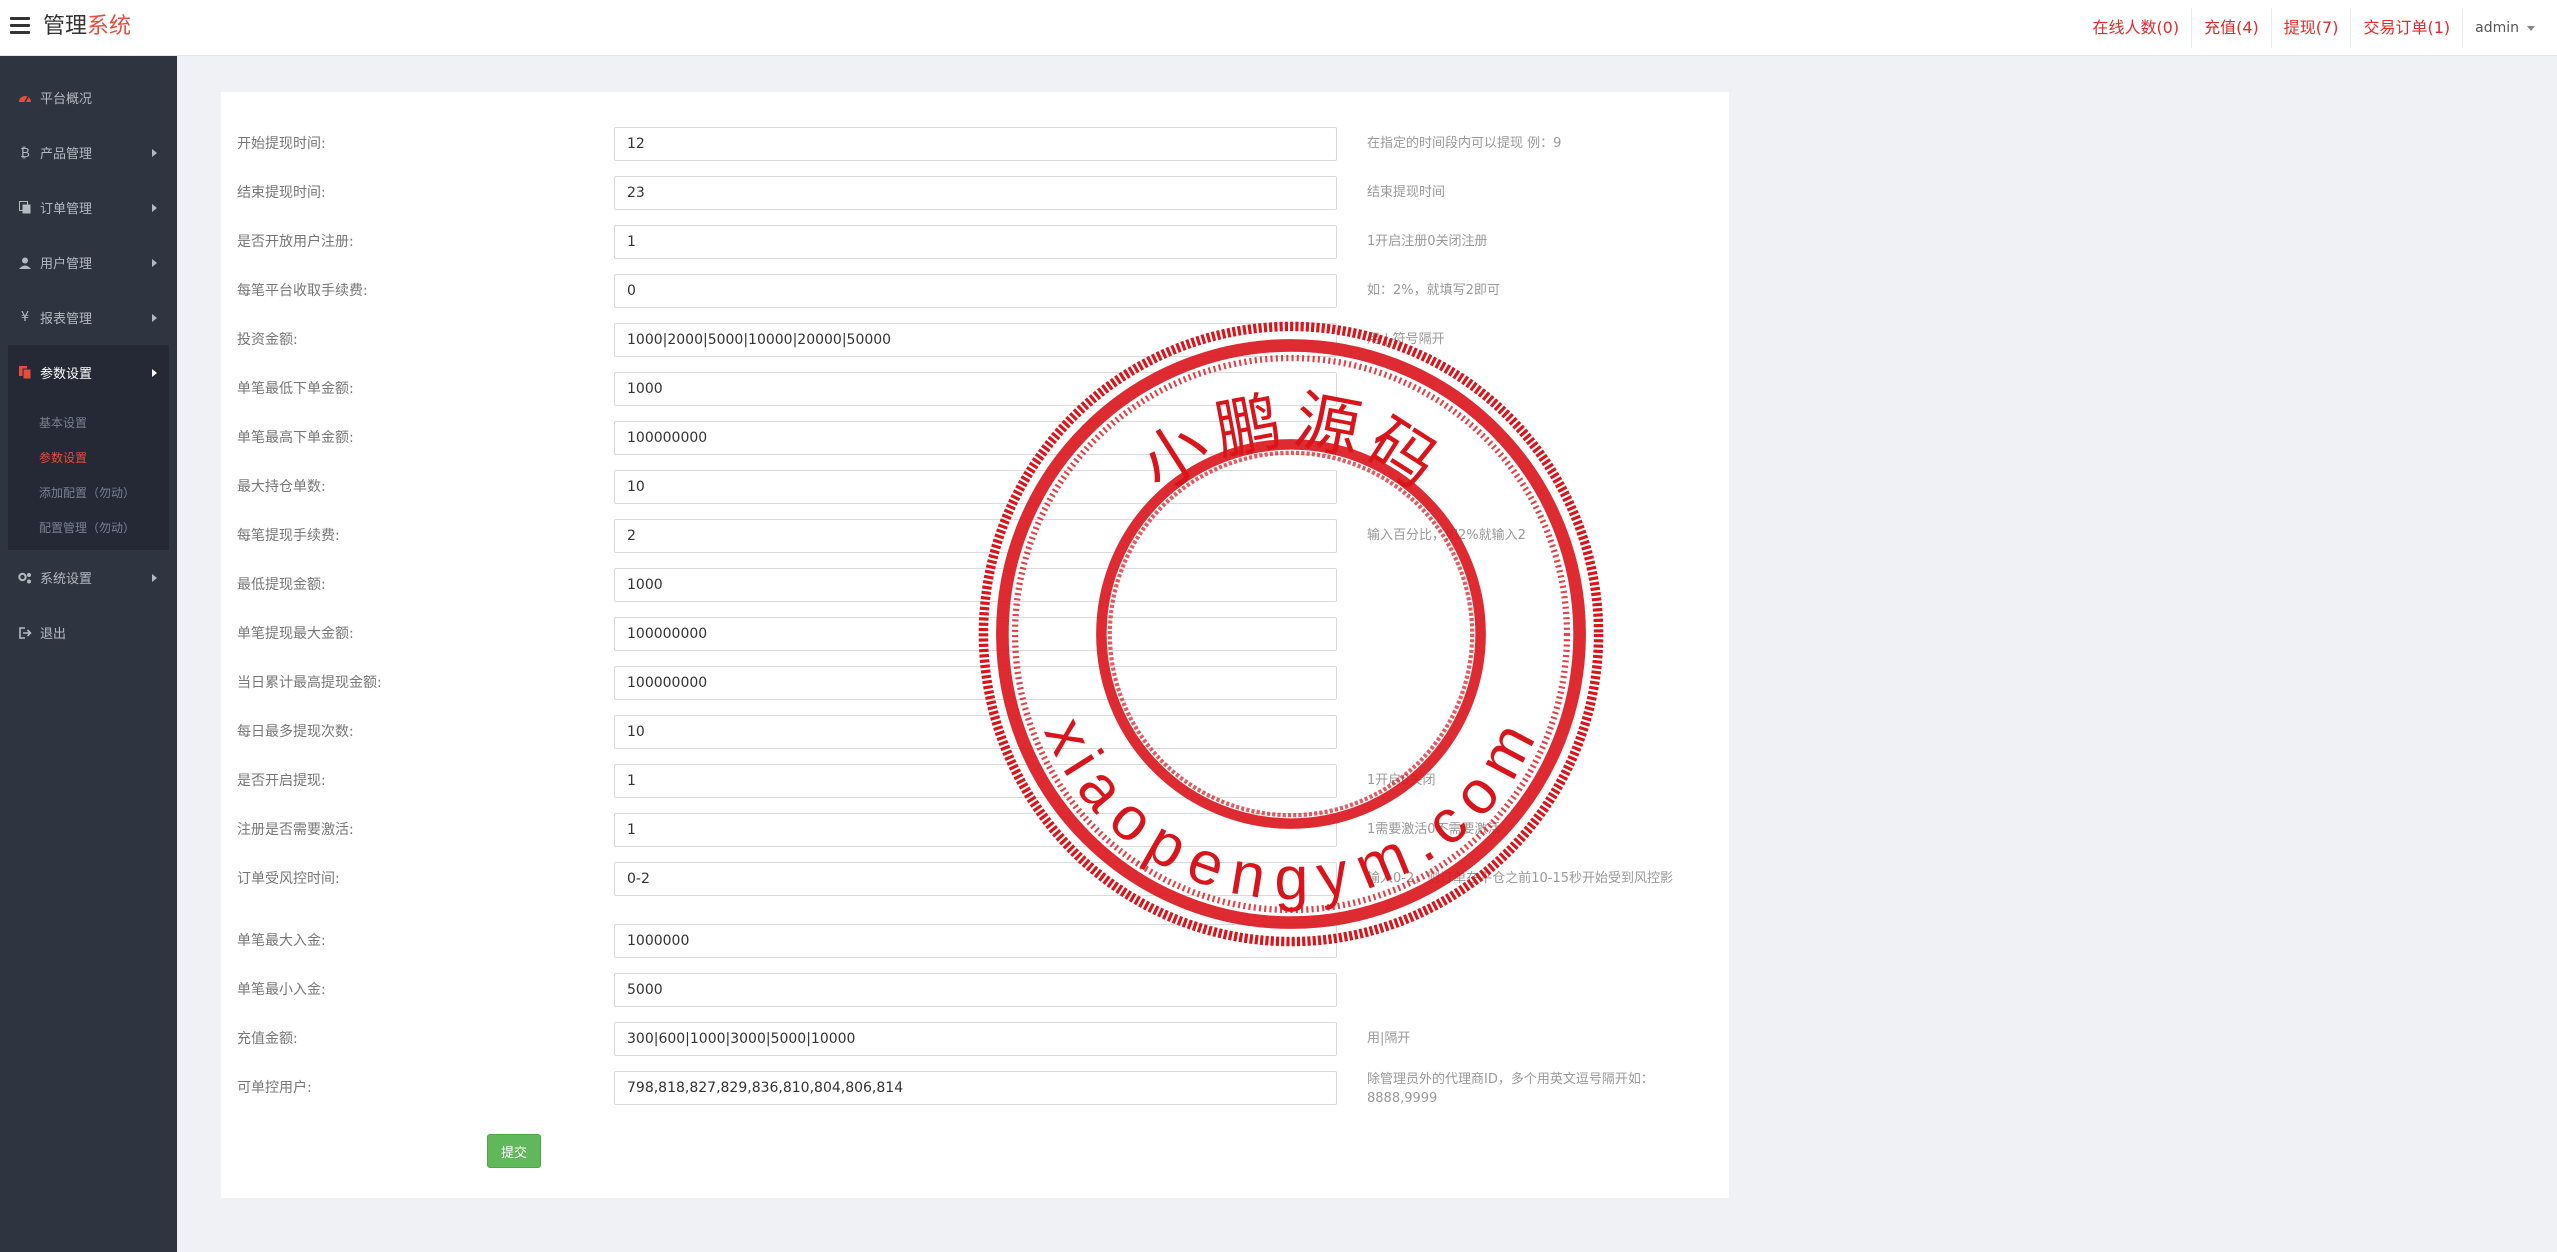 The width and height of the screenshot is (2557, 1252). What do you see at coordinates (1406, 192) in the screenshot?
I see `field-hint: 结束提现时间` at bounding box center [1406, 192].